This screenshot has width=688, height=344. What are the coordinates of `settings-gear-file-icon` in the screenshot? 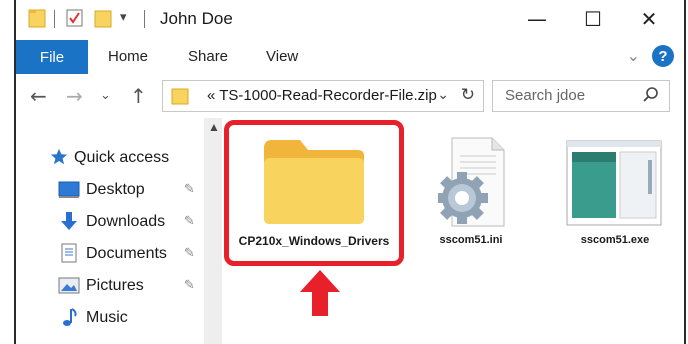 It's located at (471, 184).